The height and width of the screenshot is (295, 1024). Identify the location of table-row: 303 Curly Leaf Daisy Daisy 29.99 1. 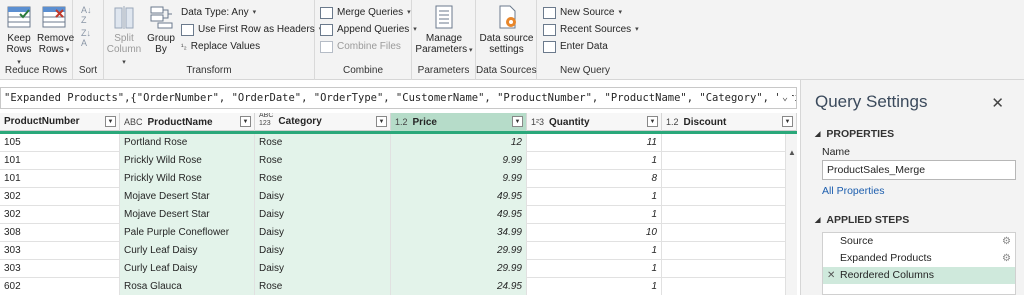
(398, 251).